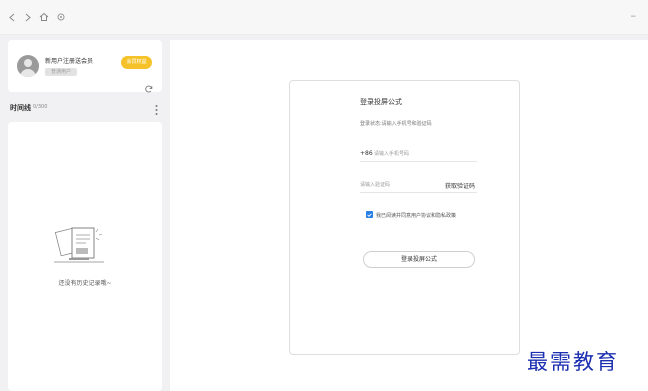 The image size is (648, 391). I want to click on forward-icon, so click(28, 17).